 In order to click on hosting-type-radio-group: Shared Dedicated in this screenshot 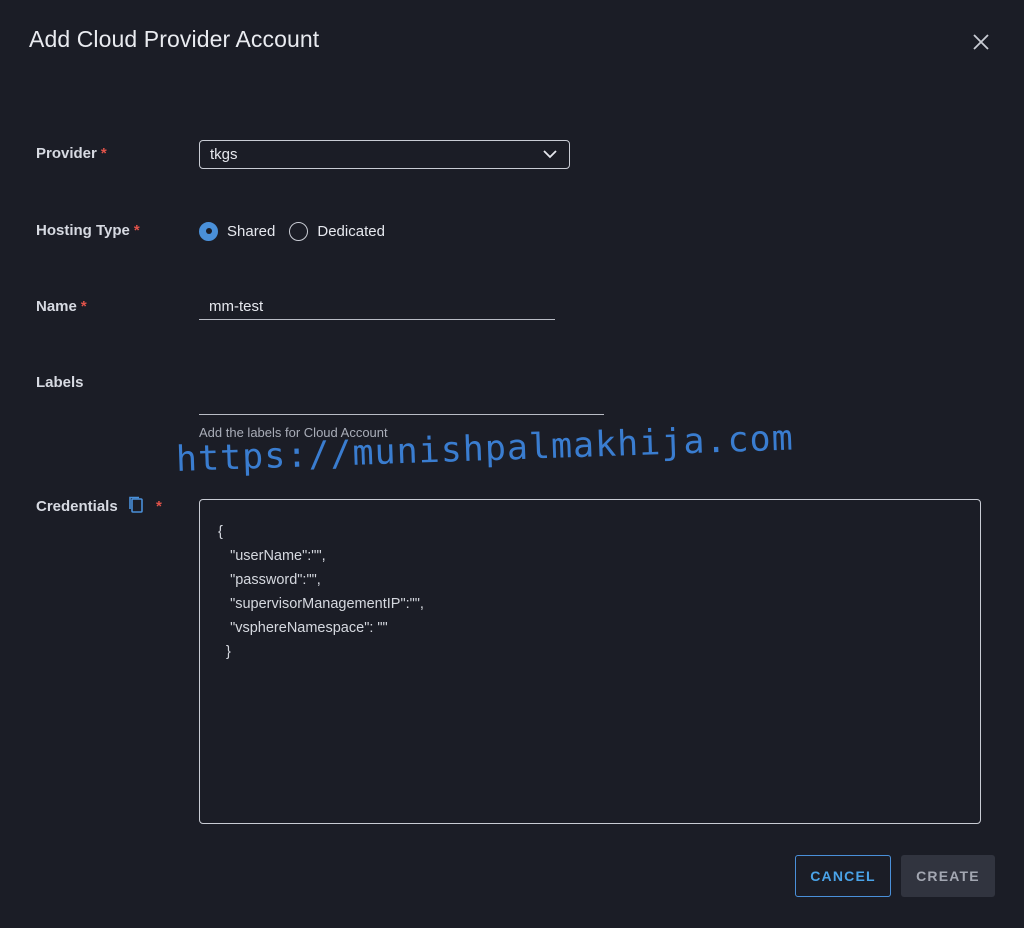, I will do `click(299, 231)`.